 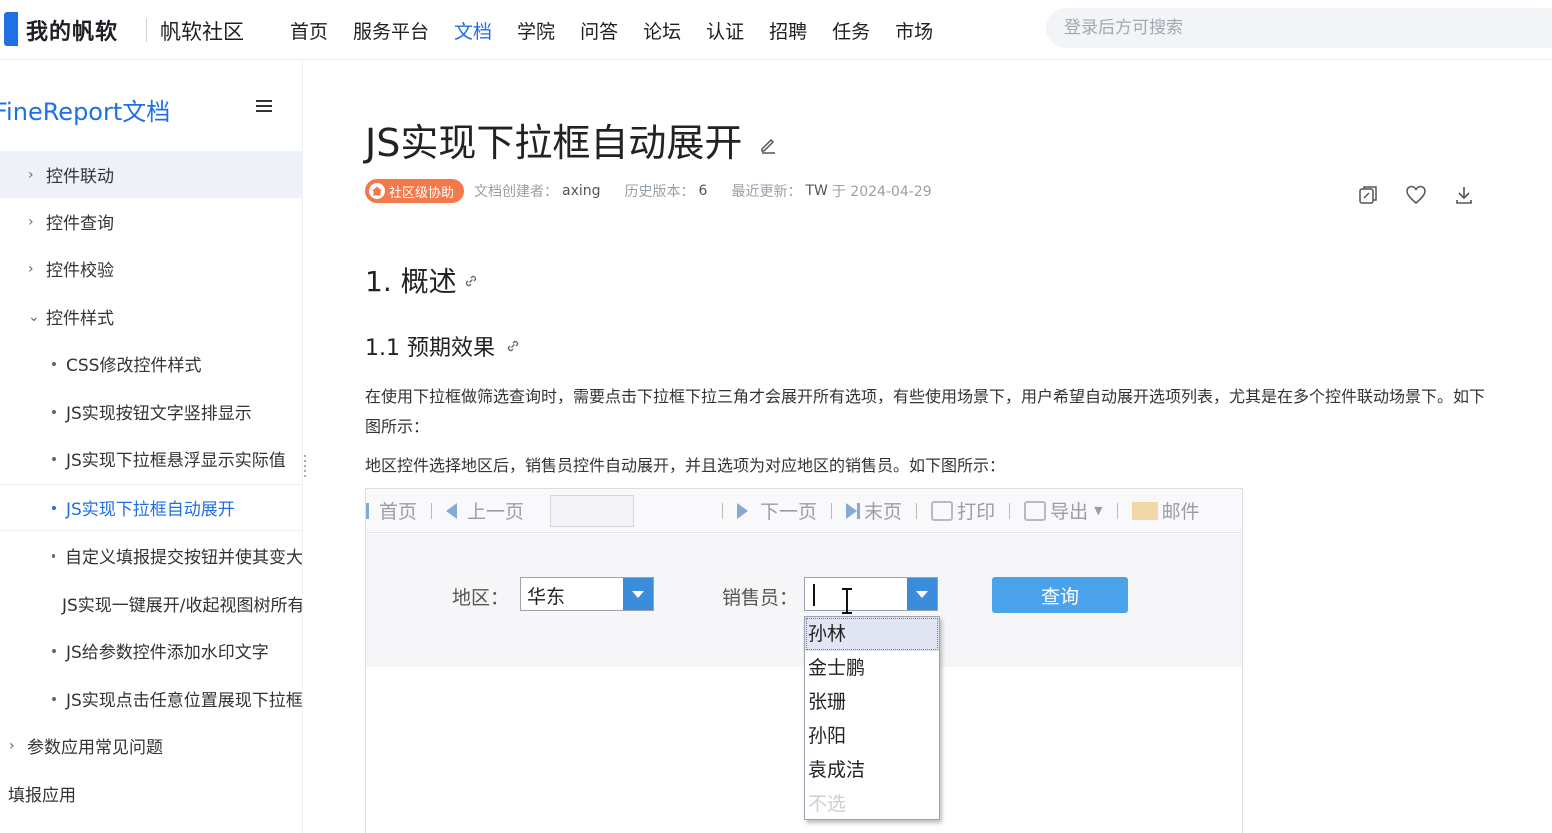 What do you see at coordinates (536, 30) in the screenshot?
I see `nav-academy: 学院` at bounding box center [536, 30].